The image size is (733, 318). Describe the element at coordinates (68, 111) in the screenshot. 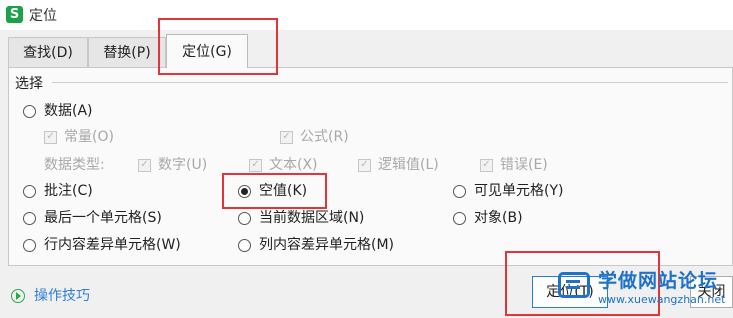

I see `radio-data-label: 数据(A)` at that location.